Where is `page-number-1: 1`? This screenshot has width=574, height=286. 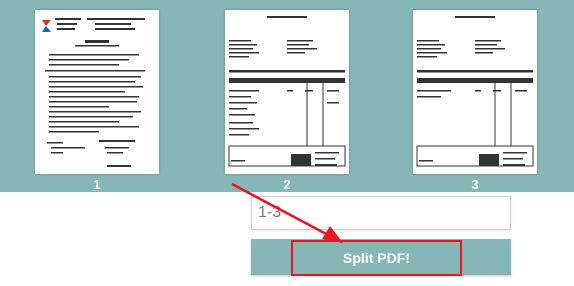
page-number-1: 1 is located at coordinates (97, 184).